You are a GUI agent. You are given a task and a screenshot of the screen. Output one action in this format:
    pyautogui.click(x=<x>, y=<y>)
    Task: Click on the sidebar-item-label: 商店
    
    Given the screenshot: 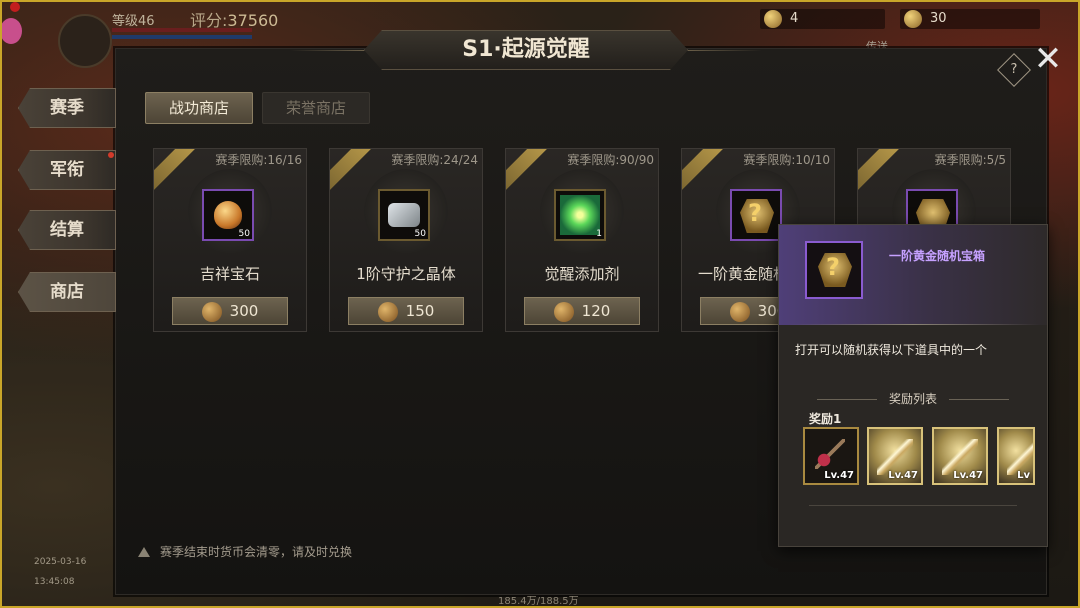 What is the action you would take?
    pyautogui.click(x=67, y=292)
    